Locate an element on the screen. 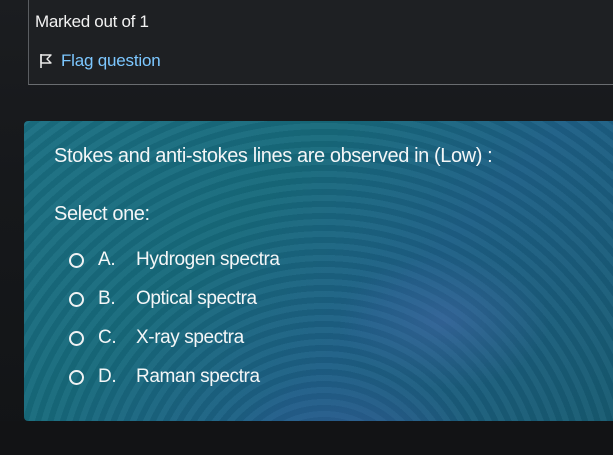 The height and width of the screenshot is (455, 613). option-label: Hydrogen spectra is located at coordinates (208, 260).